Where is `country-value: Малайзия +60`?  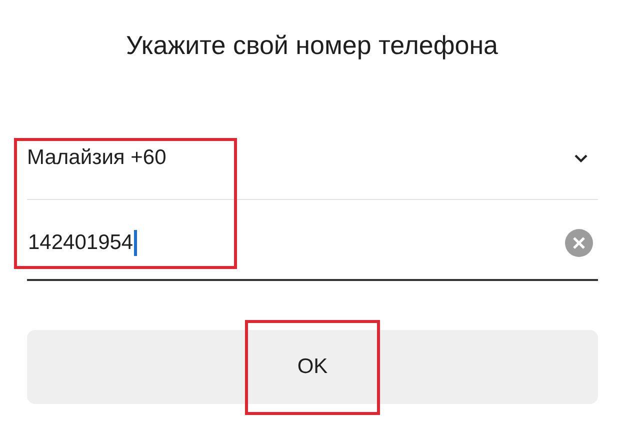
country-value: Малайзия +60 is located at coordinates (96, 158).